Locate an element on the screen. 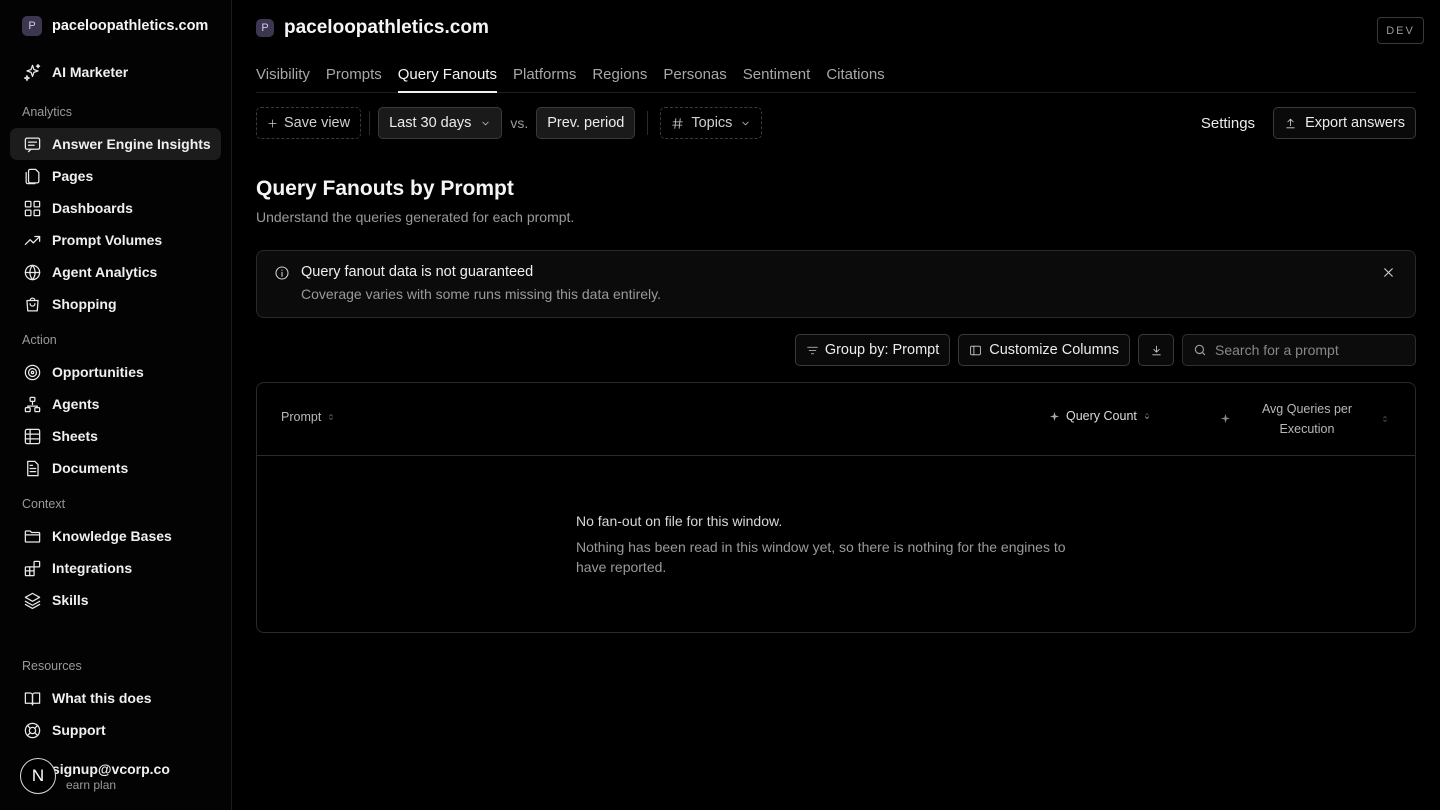 The width and height of the screenshot is (1440, 810). tab-sentiment: Sentiment is located at coordinates (777, 74).